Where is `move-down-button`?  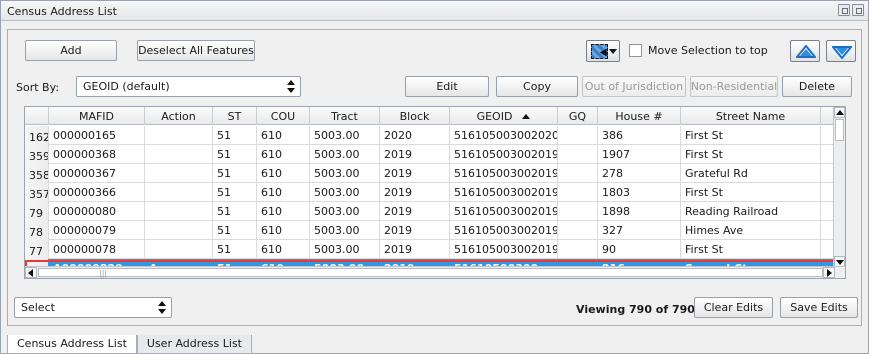
move-down-button is located at coordinates (841, 51).